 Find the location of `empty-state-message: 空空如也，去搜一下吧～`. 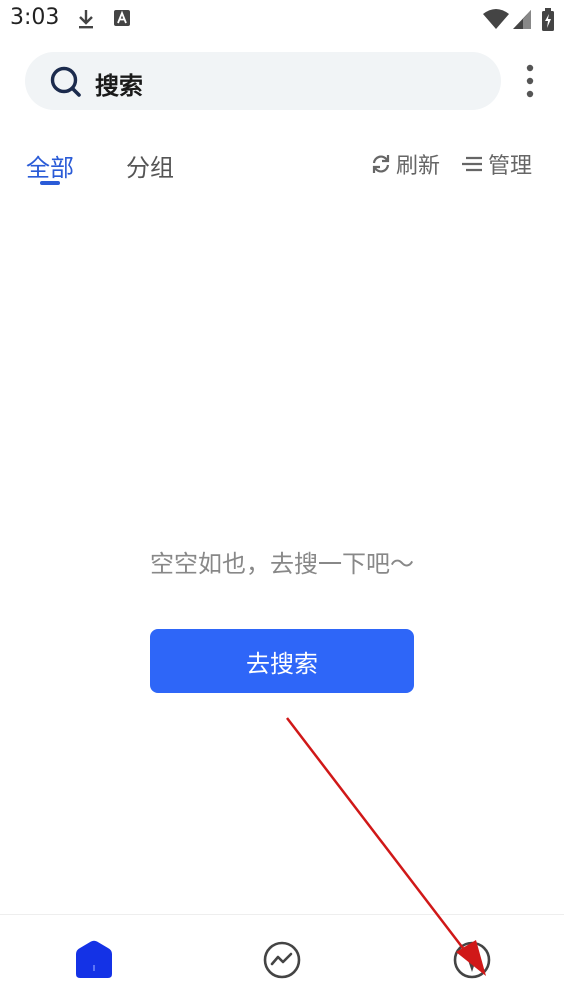

empty-state-message: 空空如也，去搜一下吧～ is located at coordinates (282, 564).